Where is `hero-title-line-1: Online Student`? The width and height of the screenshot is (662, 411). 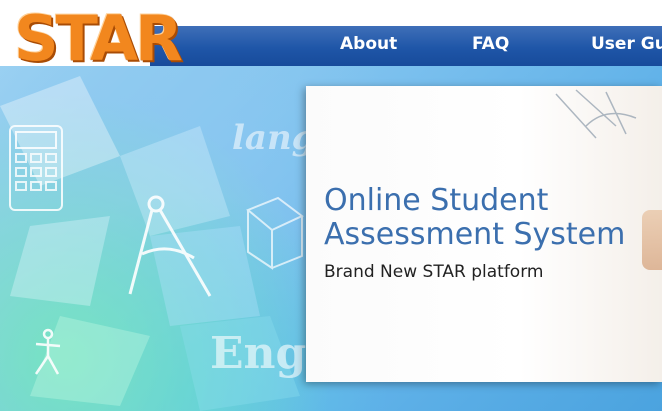 hero-title-line-1: Online Student is located at coordinates (436, 200).